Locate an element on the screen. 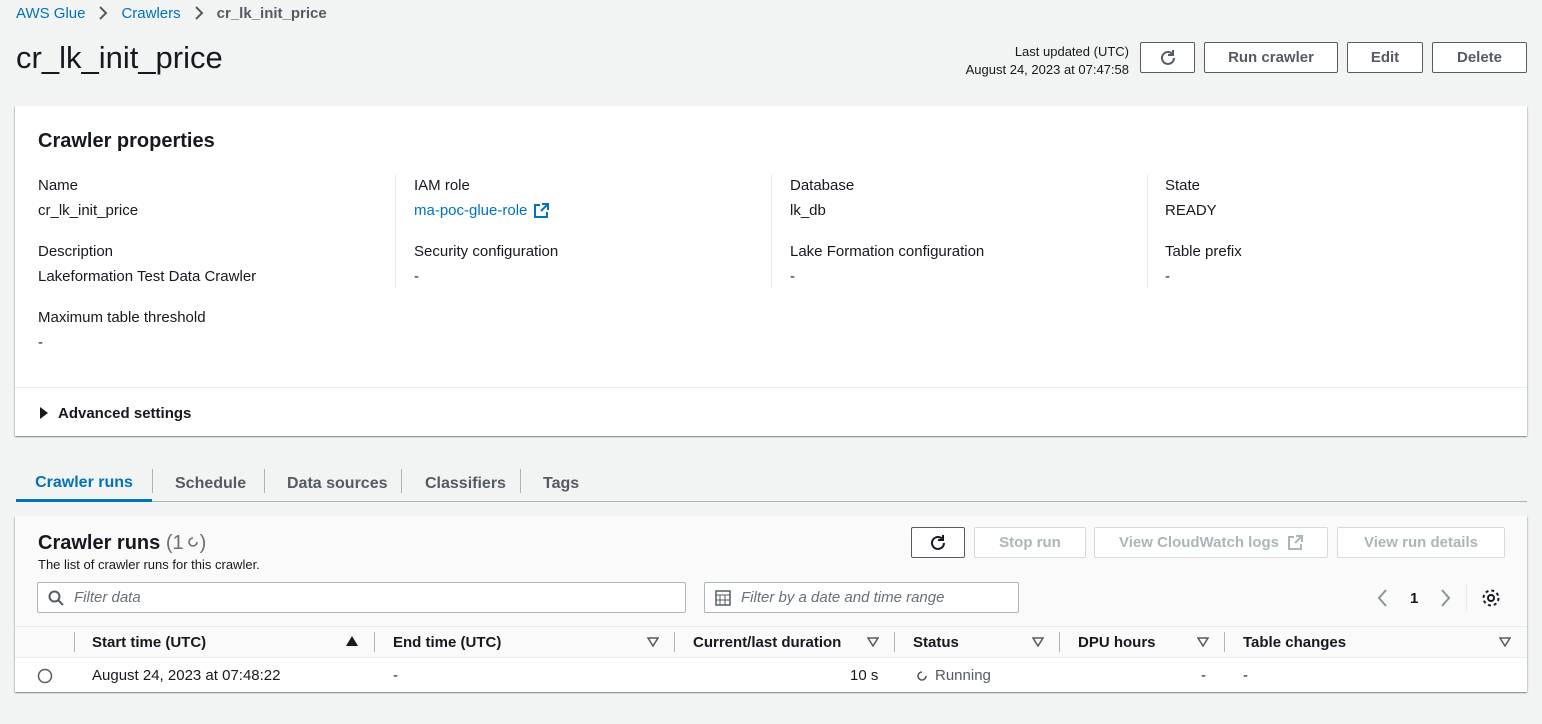 The height and width of the screenshot is (724, 1542). refresh-button is located at coordinates (1167, 57).